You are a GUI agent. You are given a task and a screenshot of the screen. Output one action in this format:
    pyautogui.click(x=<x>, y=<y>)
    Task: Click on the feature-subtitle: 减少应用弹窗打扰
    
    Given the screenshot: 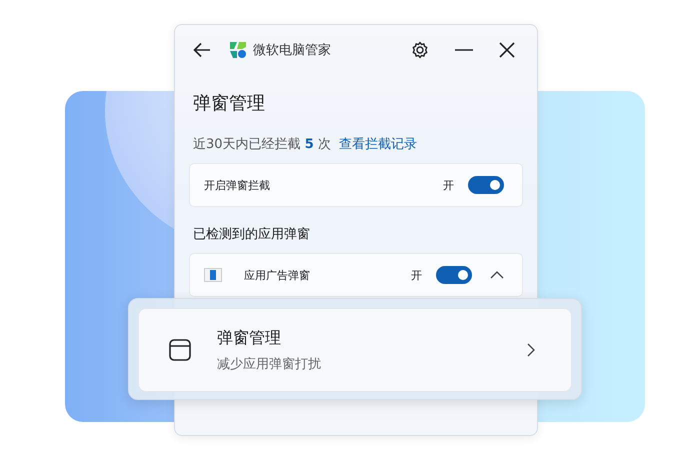 What is the action you would take?
    pyautogui.click(x=269, y=364)
    